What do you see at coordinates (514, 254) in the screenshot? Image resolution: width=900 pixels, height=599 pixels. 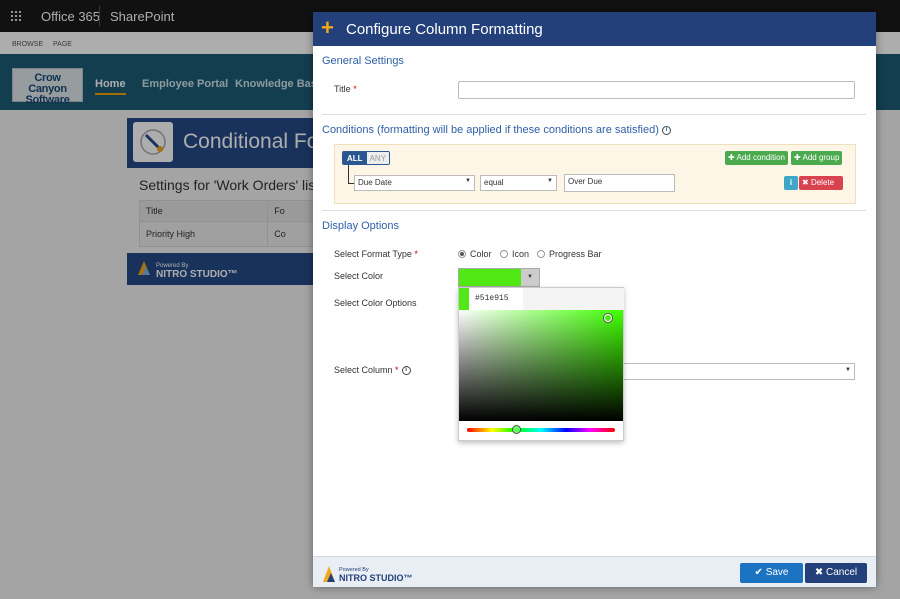 I see `format-type-icon-radio: Icon` at bounding box center [514, 254].